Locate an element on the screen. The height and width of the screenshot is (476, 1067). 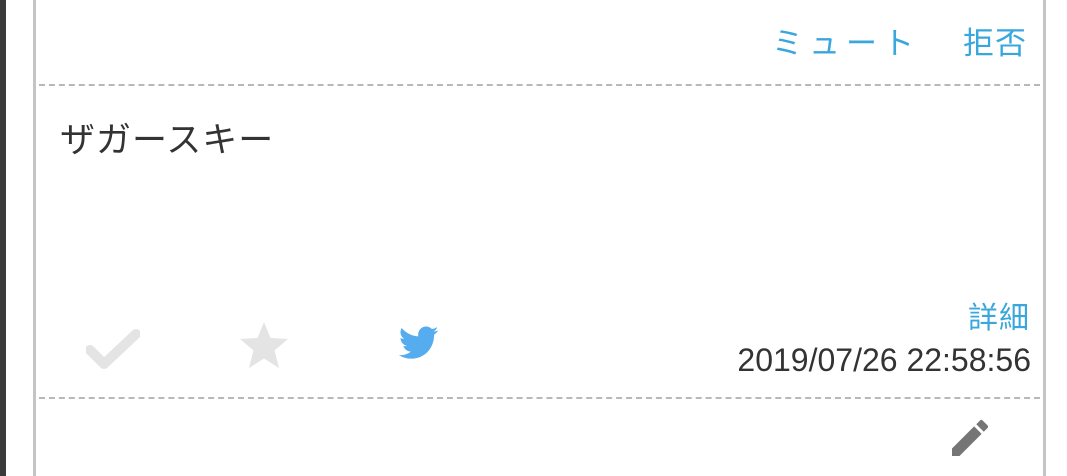
pencil-icon is located at coordinates (970, 438).